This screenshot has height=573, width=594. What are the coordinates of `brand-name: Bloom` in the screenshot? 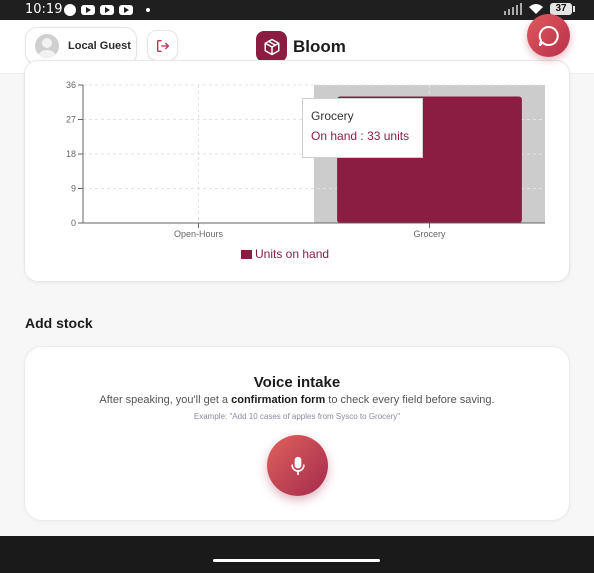 It's located at (319, 46).